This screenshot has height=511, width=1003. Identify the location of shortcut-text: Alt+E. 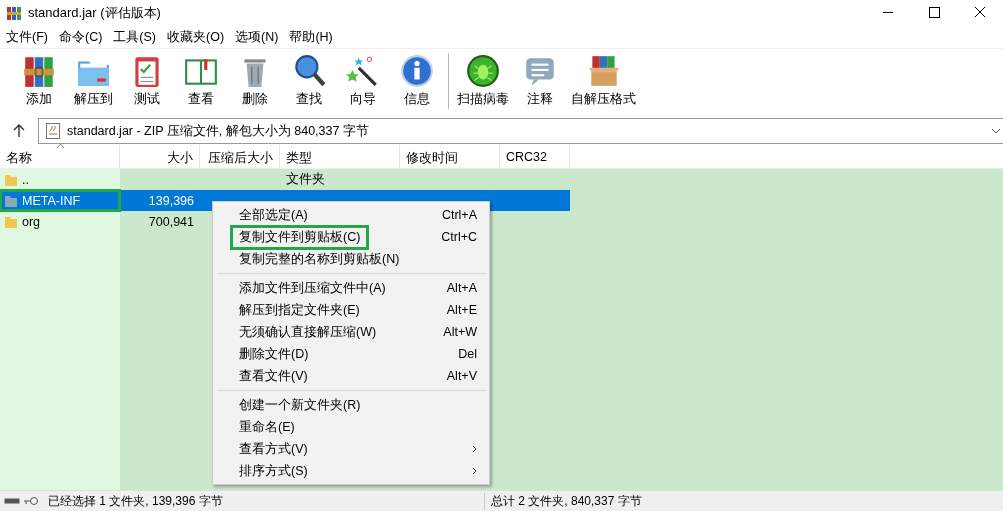
(461, 310).